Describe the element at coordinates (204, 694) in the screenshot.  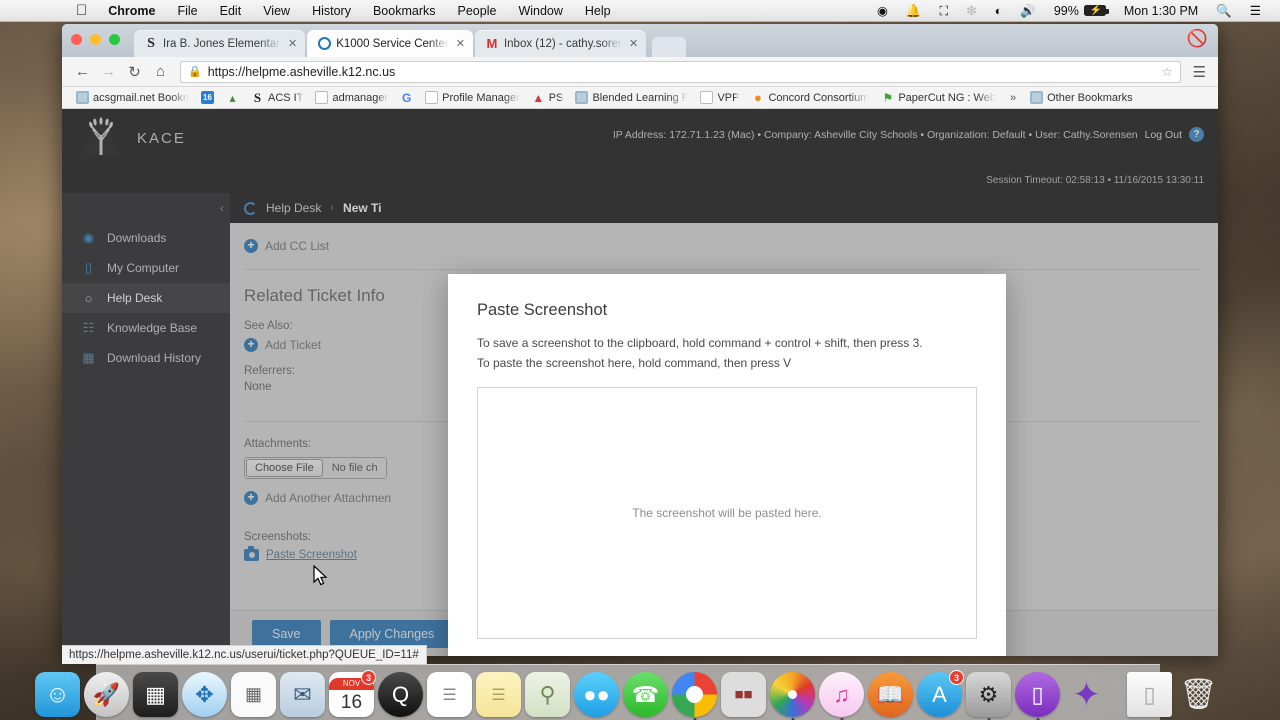
I see `dock-item-safari: ✥` at that location.